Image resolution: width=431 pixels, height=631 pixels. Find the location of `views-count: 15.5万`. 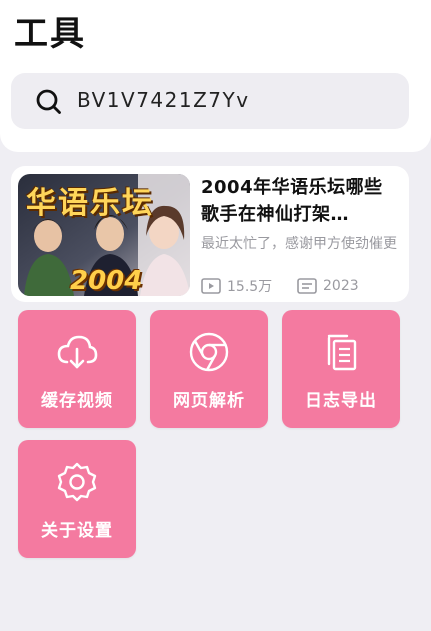

views-count: 15.5万 is located at coordinates (250, 287).